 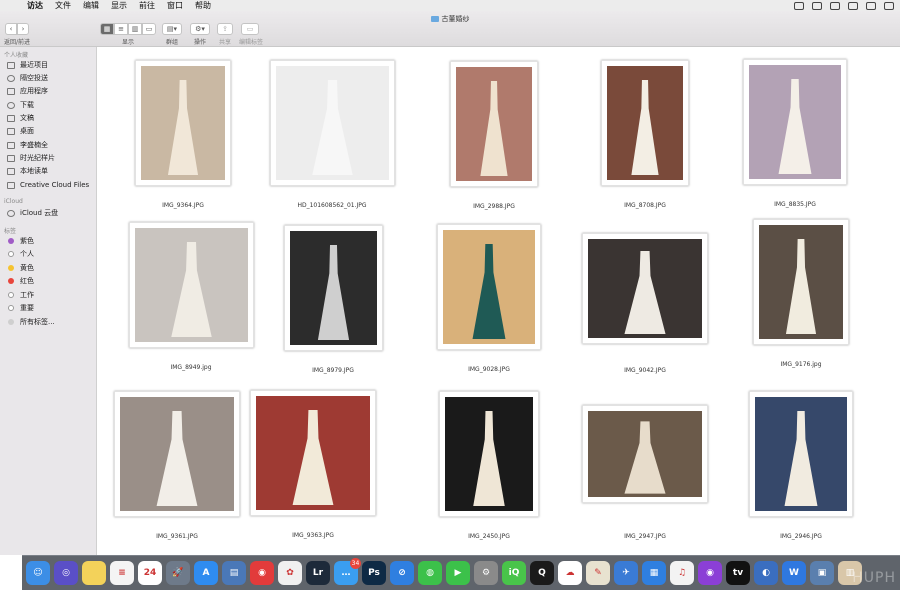 I want to click on menu-help: 帮助, so click(x=203, y=5).